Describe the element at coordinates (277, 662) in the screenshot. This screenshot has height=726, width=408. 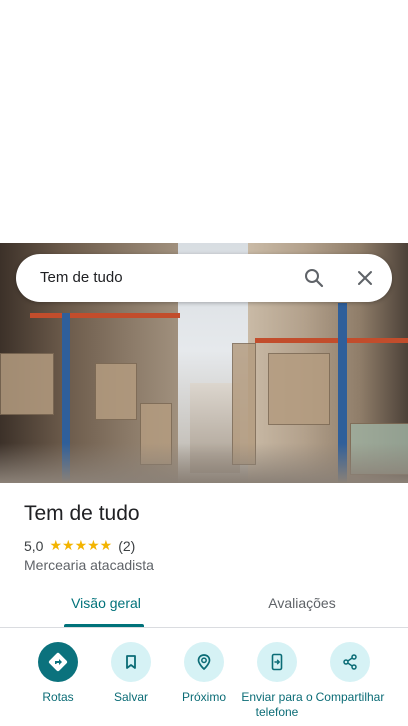
I see `send-to-phone-icon` at that location.